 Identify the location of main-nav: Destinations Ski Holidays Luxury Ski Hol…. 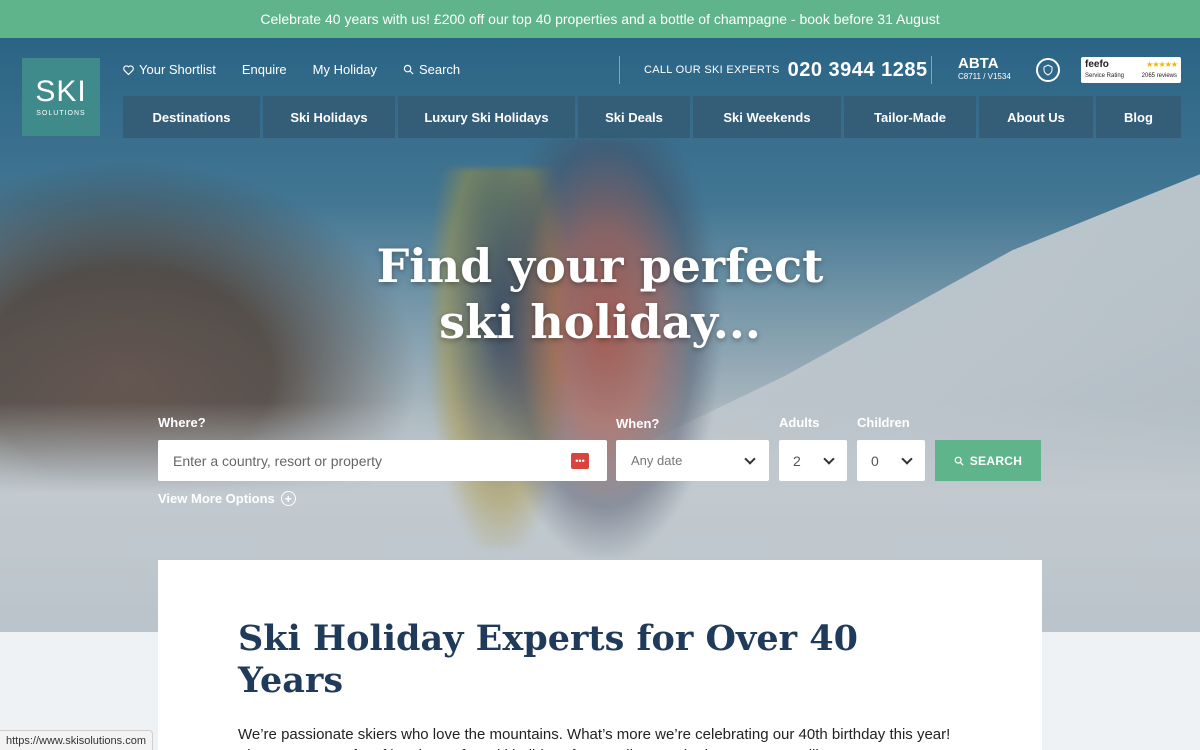
(652, 117).